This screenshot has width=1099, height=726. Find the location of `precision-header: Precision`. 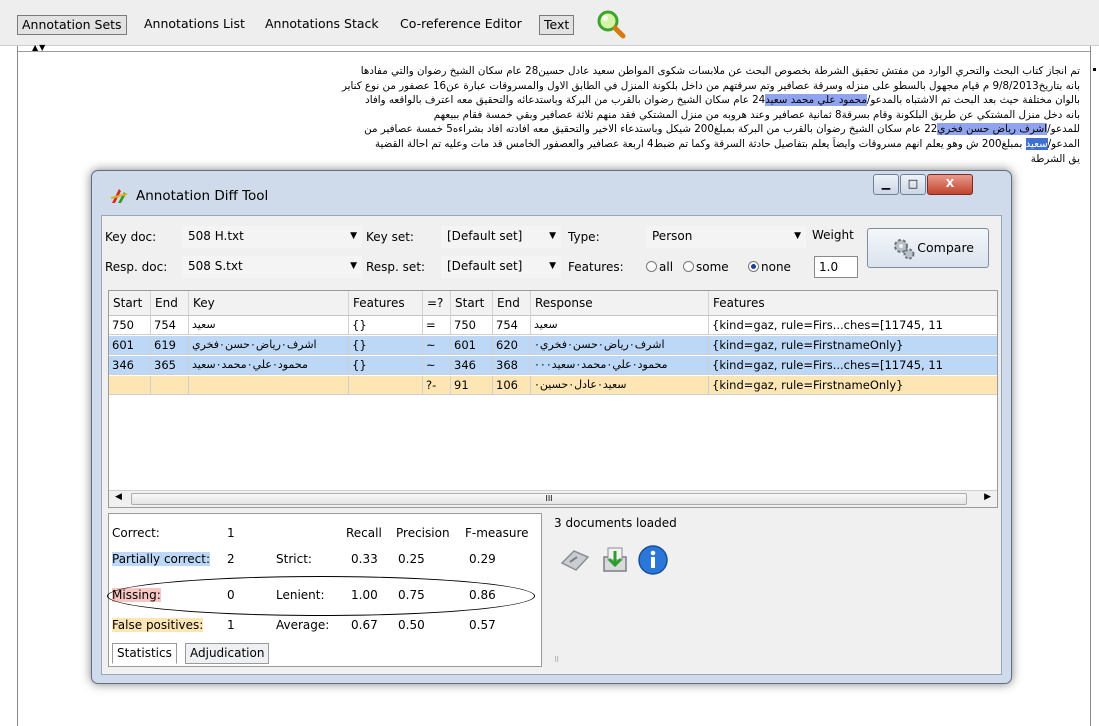

precision-header: Precision is located at coordinates (423, 533).